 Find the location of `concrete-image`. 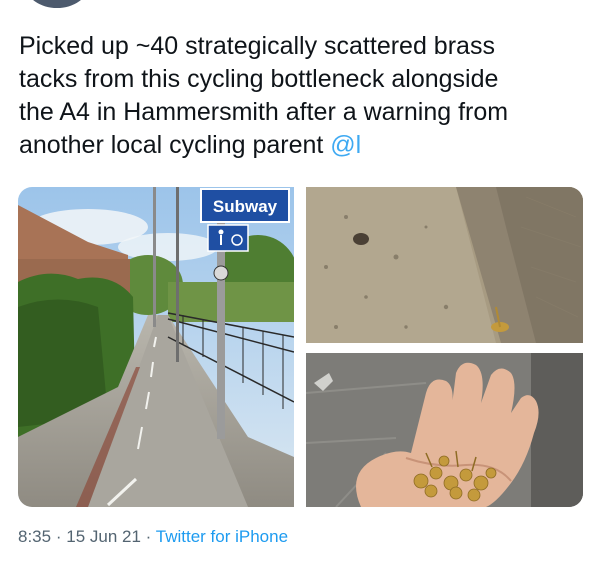

concrete-image is located at coordinates (444, 265).